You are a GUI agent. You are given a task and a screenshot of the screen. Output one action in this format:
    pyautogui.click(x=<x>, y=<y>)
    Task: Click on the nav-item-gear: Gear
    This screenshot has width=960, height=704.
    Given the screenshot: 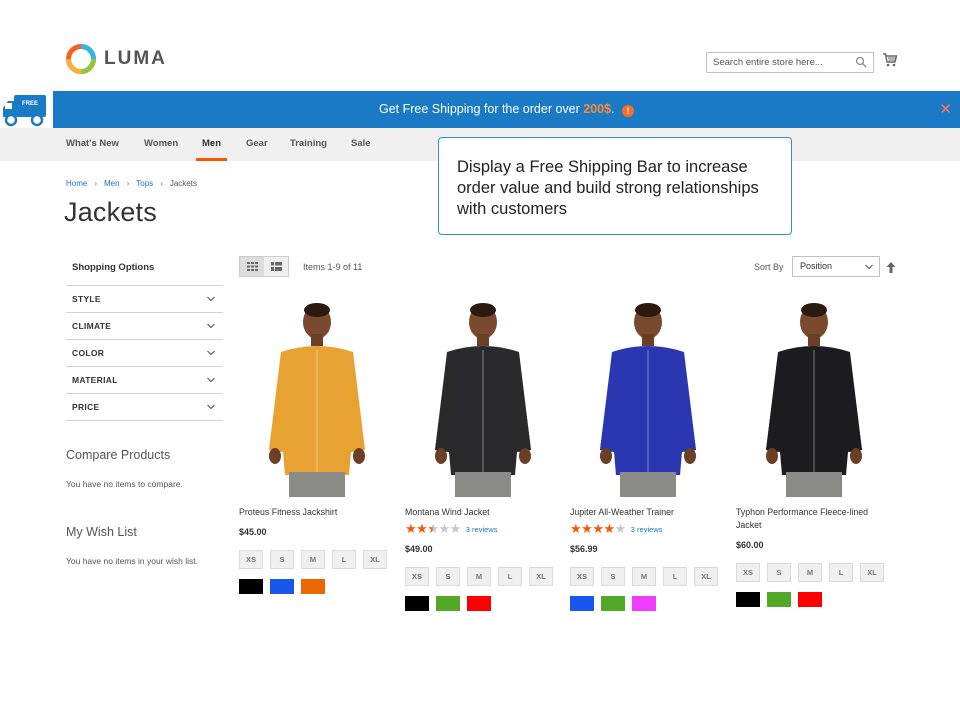 What is the action you would take?
    pyautogui.click(x=257, y=144)
    